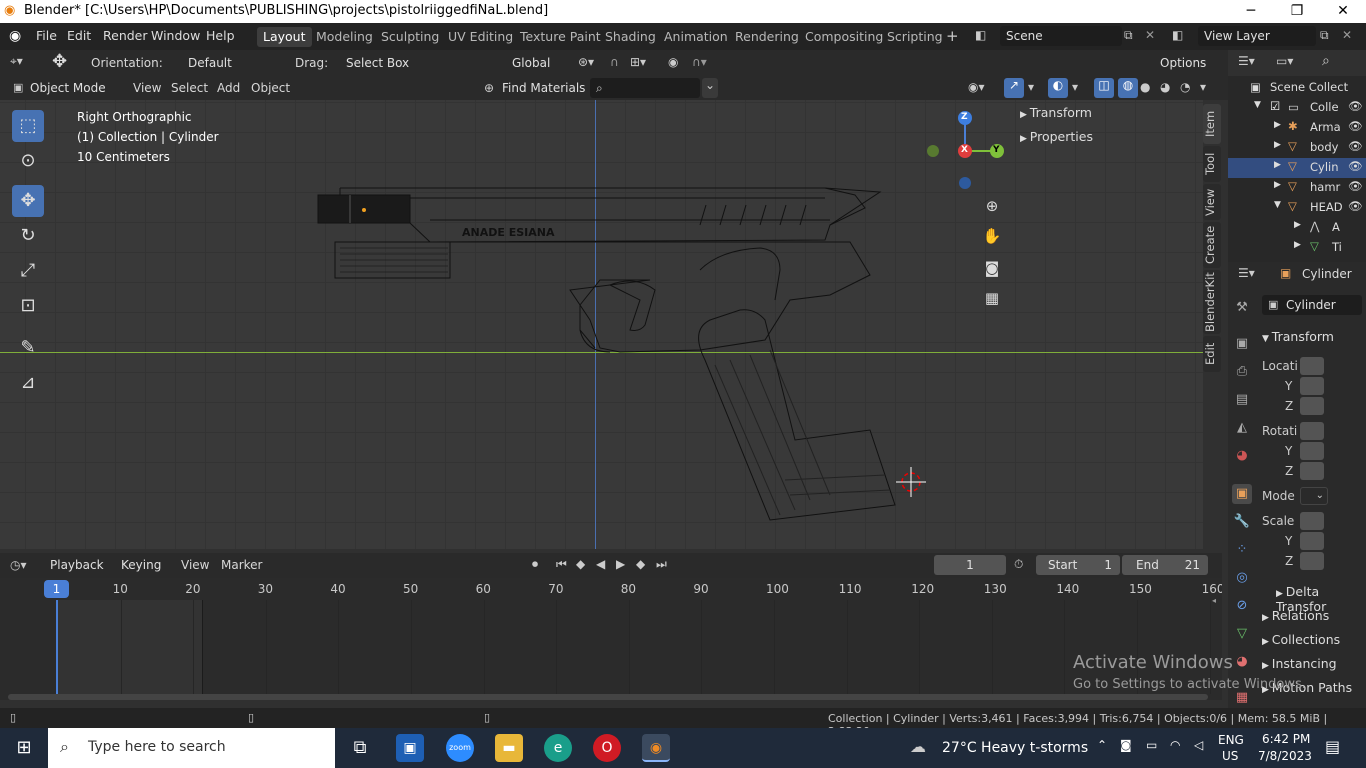  I want to click on tab-rendering: Rendering, so click(767, 37).